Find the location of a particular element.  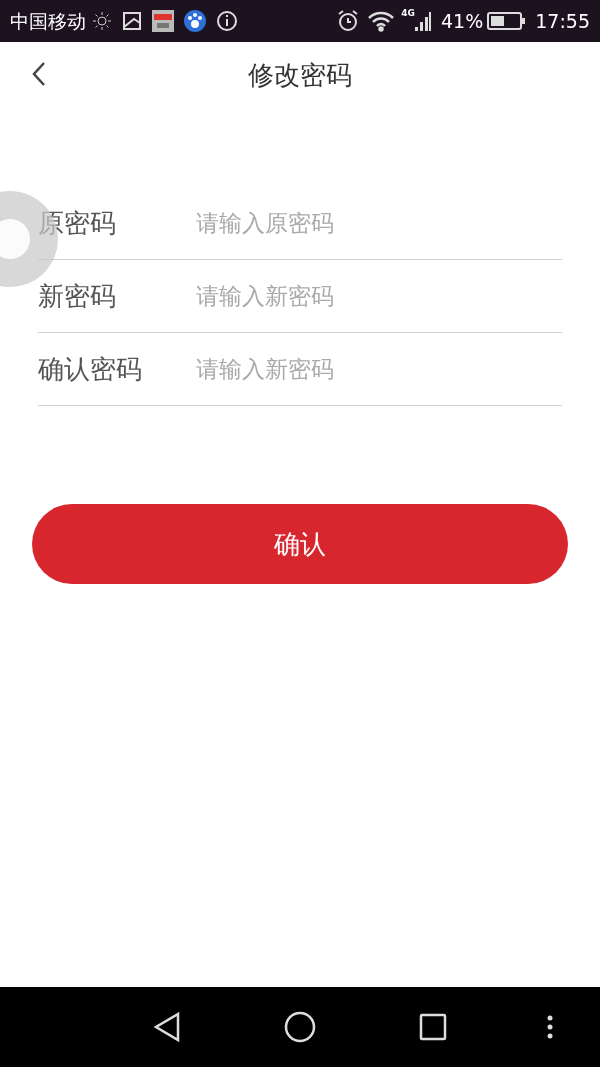

more-icon is located at coordinates (550, 1027).